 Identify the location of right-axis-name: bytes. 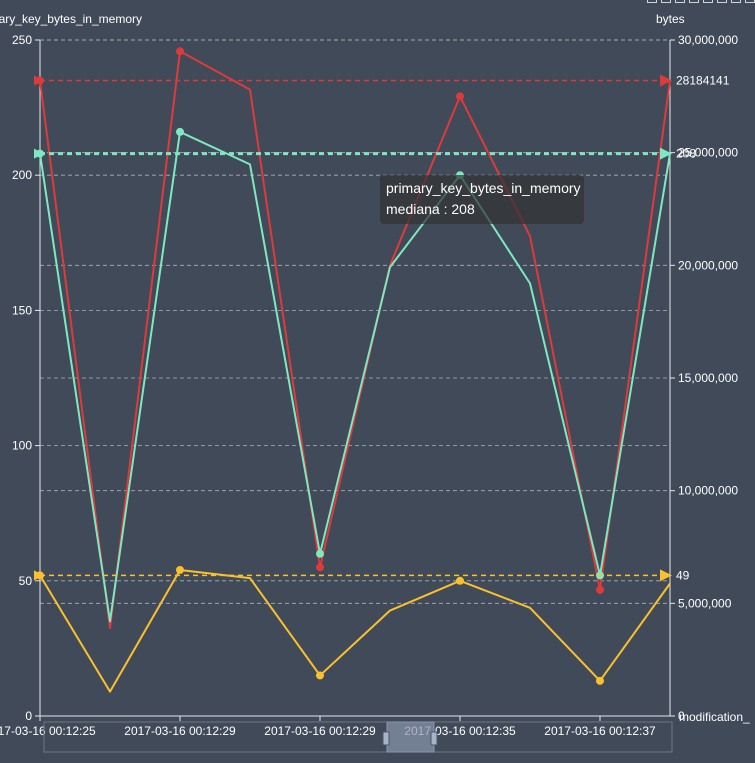
(670, 19).